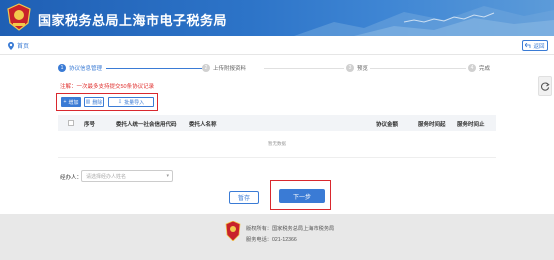 The width and height of the screenshot is (554, 260). What do you see at coordinates (167, 176) in the screenshot?
I see `chevron-down-icon: ▾` at bounding box center [167, 176].